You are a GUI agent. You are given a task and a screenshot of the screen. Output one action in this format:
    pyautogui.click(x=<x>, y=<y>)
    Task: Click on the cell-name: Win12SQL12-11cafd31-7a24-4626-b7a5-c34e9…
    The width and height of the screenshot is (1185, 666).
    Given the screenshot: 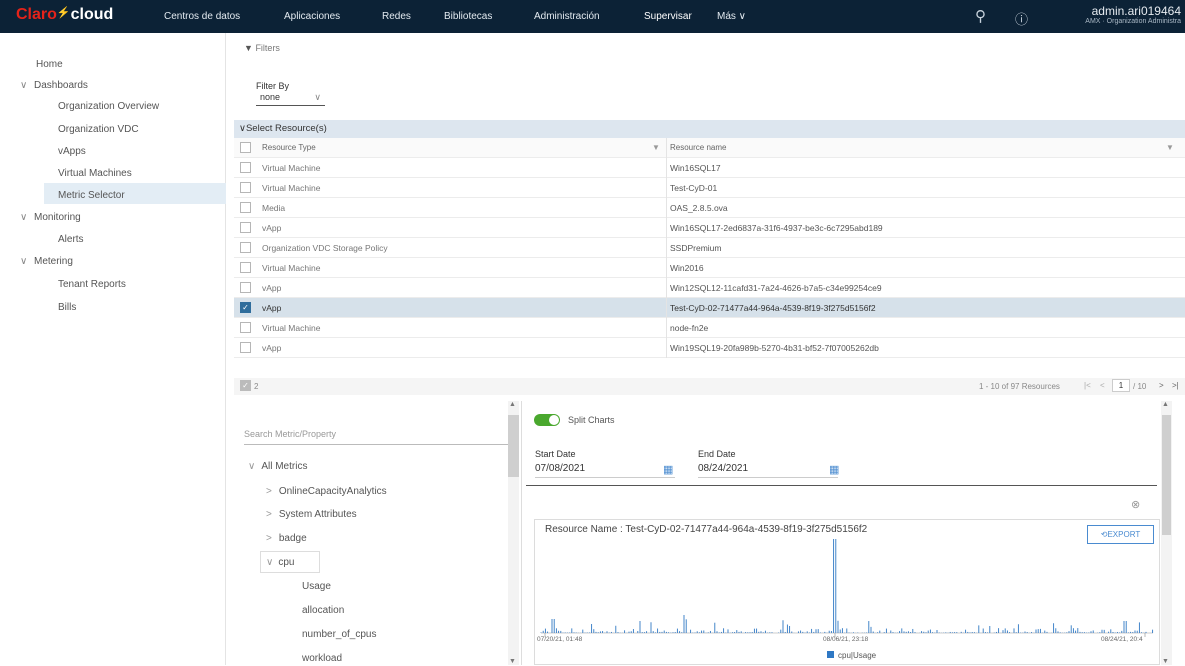 What is the action you would take?
    pyautogui.click(x=776, y=288)
    